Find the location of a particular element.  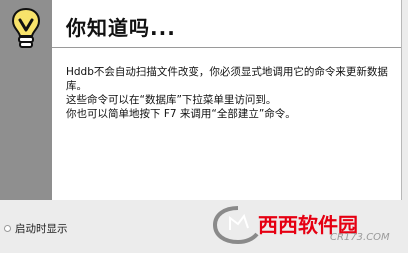

title-divider is located at coordinates (226, 47).